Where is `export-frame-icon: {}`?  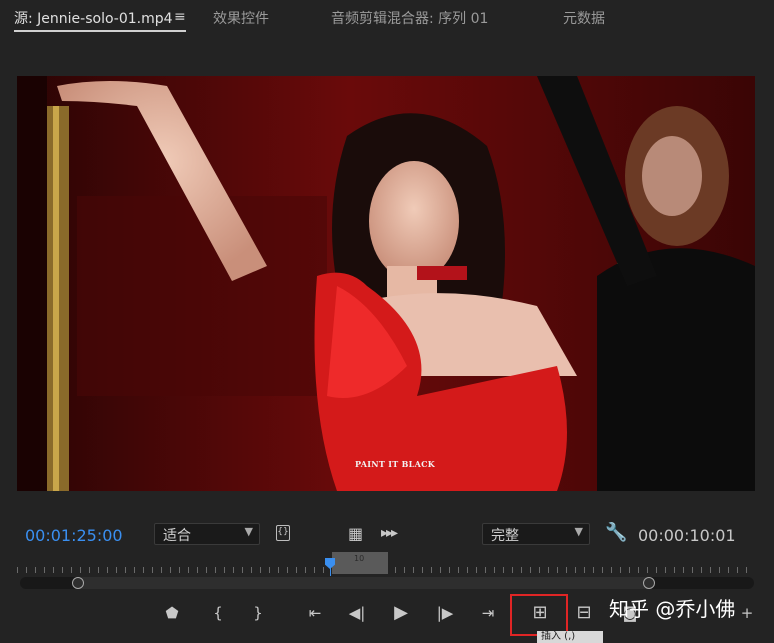
export-frame-icon: {} is located at coordinates (283, 533).